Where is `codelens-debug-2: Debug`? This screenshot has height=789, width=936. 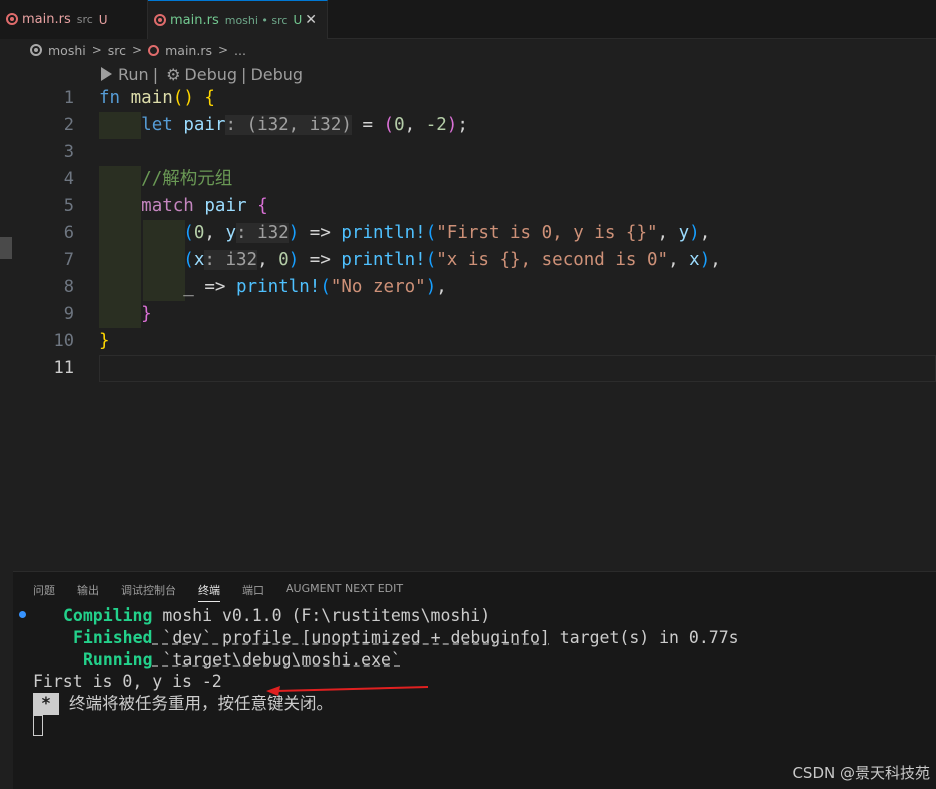 codelens-debug-2: Debug is located at coordinates (276, 74).